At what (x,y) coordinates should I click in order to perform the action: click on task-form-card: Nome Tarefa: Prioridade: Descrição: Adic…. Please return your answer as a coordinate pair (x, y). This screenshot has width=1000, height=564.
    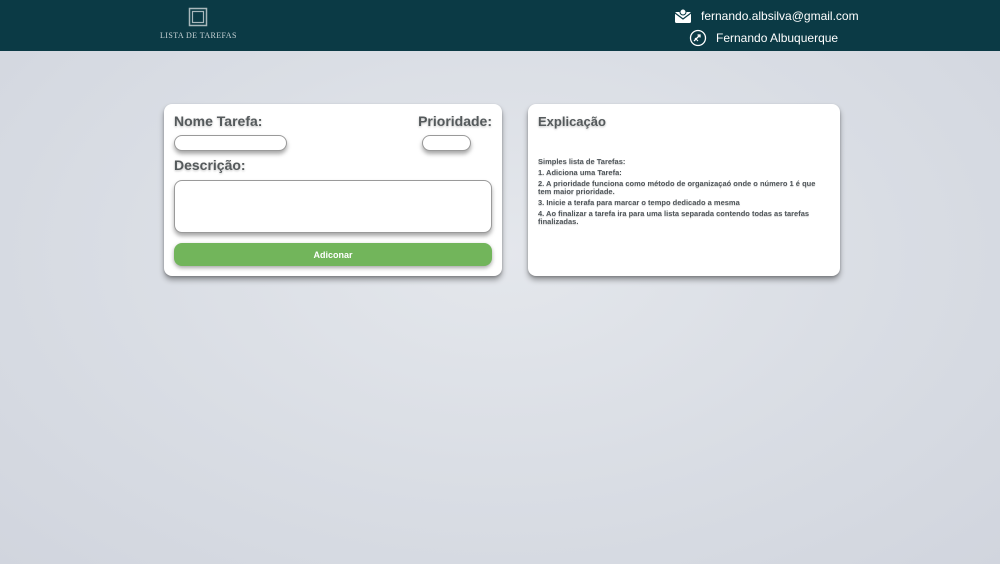
    Looking at the image, I should click on (333, 190).